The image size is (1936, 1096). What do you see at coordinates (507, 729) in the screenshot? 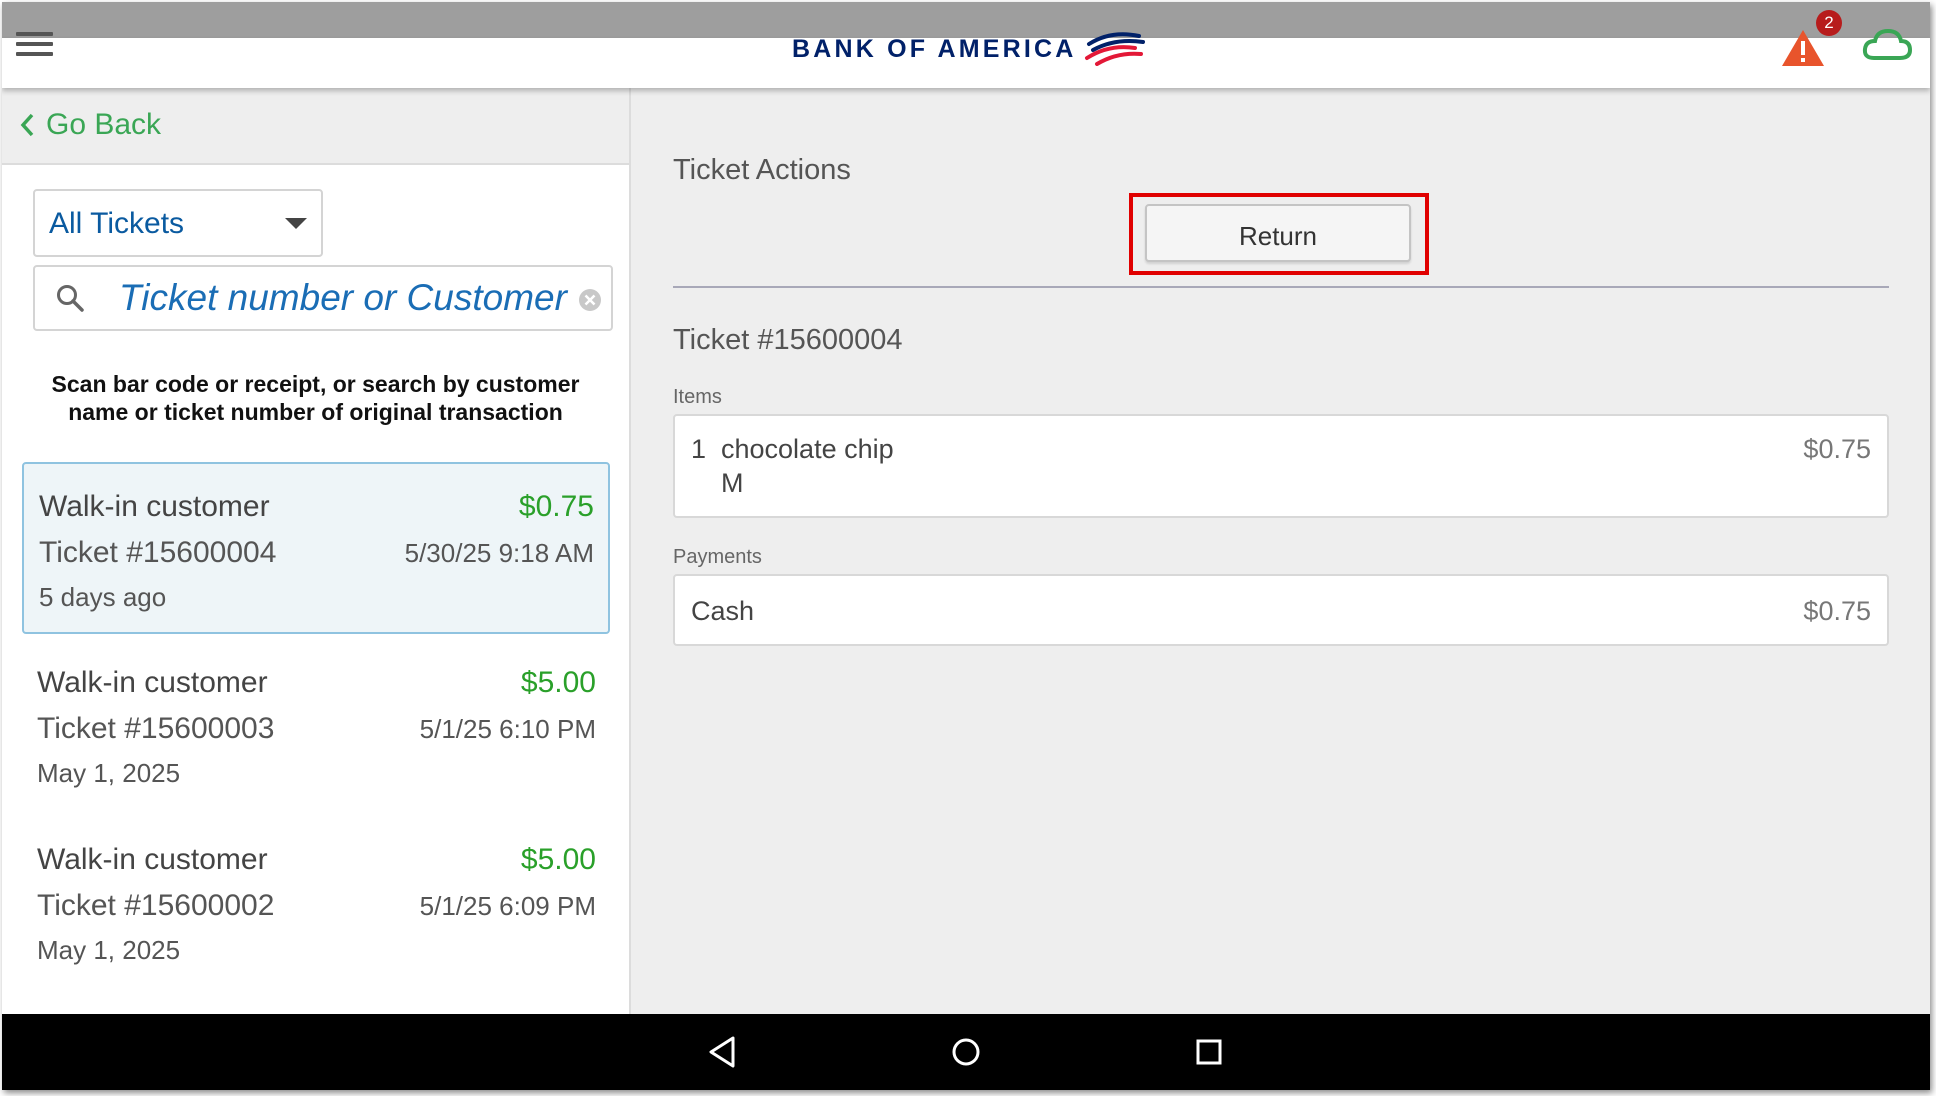
I see `ticket-datetime: 5/1/25 6:10 PM` at bounding box center [507, 729].